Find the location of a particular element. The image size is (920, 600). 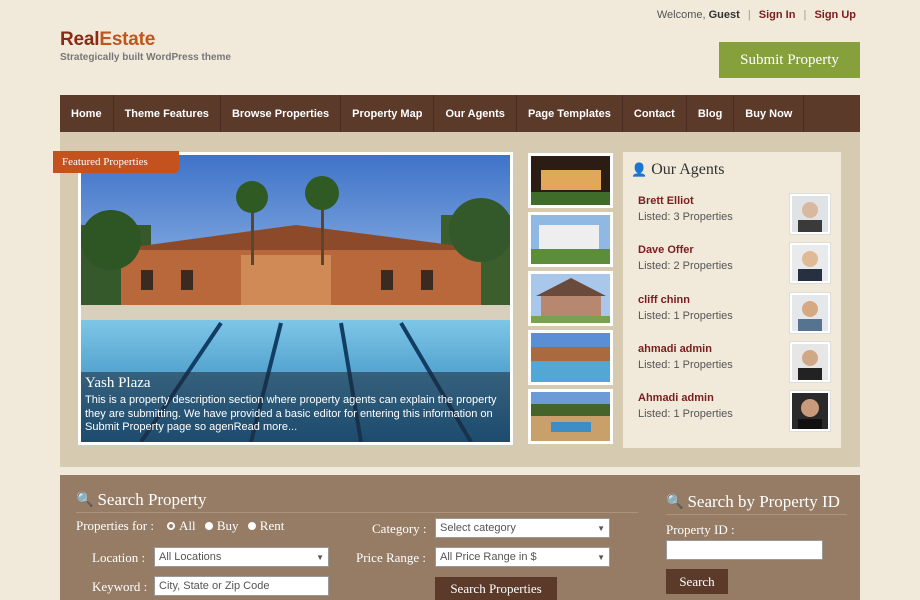

guest-name: Guest is located at coordinates (724, 15).